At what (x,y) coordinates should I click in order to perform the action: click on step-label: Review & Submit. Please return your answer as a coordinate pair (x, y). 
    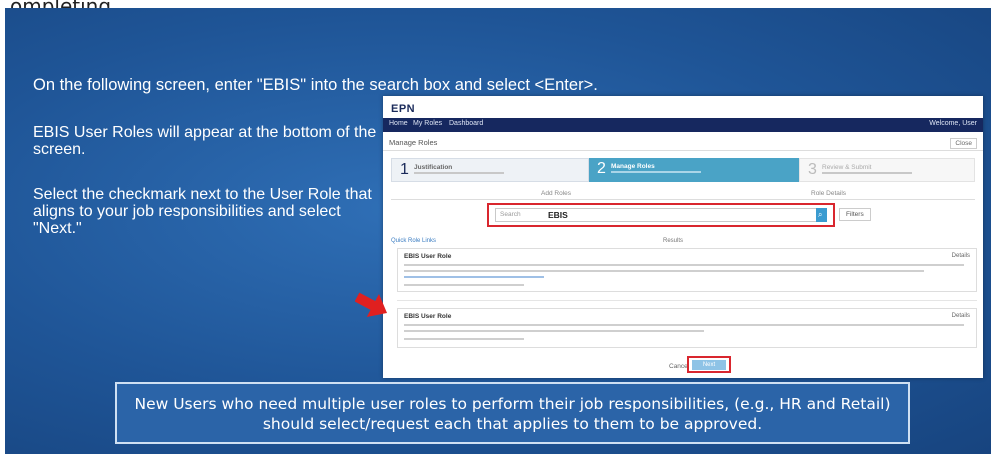
    Looking at the image, I should click on (847, 167).